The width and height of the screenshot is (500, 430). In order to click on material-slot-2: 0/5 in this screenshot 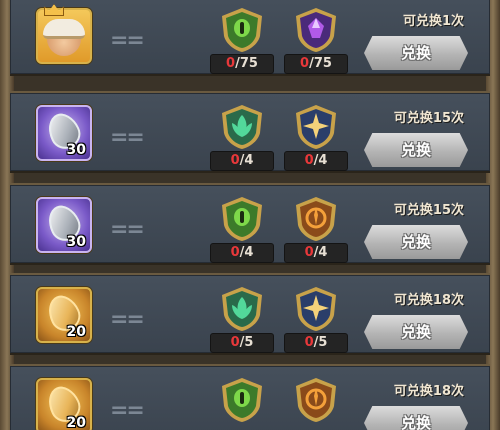, I will do `click(316, 320)`.